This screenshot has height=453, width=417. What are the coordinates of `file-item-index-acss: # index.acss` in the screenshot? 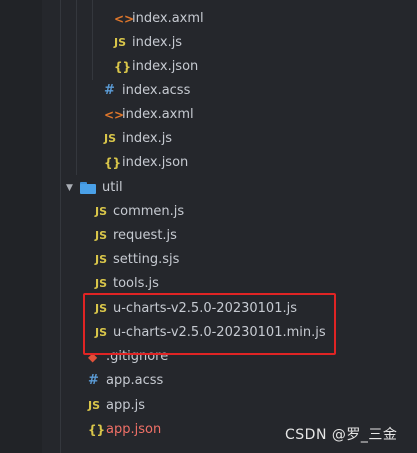 It's located at (229, 91).